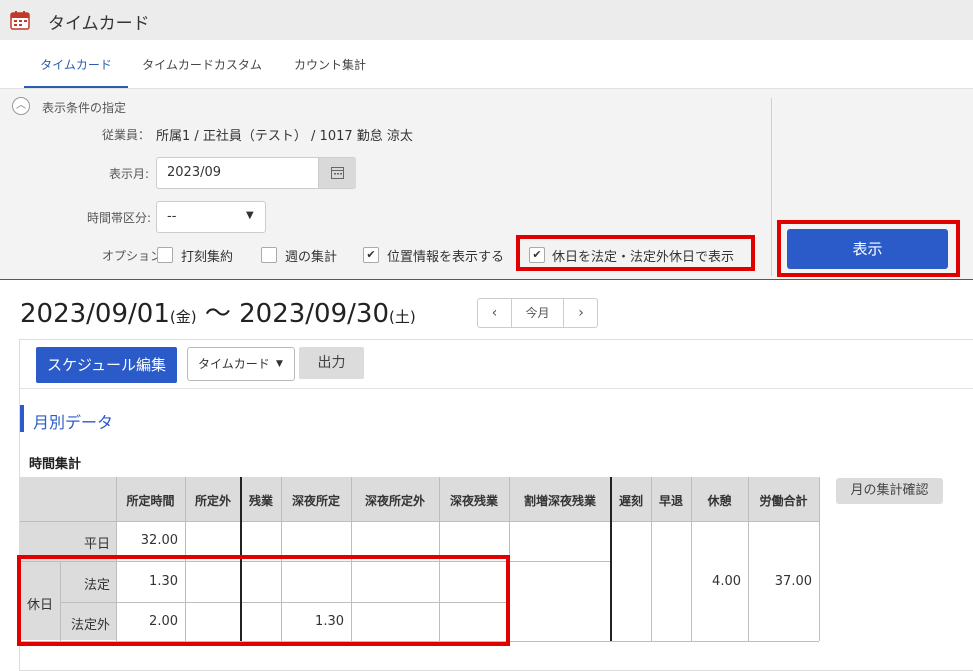 The image size is (973, 671). I want to click on collapse-icon: ︿, so click(21, 106).